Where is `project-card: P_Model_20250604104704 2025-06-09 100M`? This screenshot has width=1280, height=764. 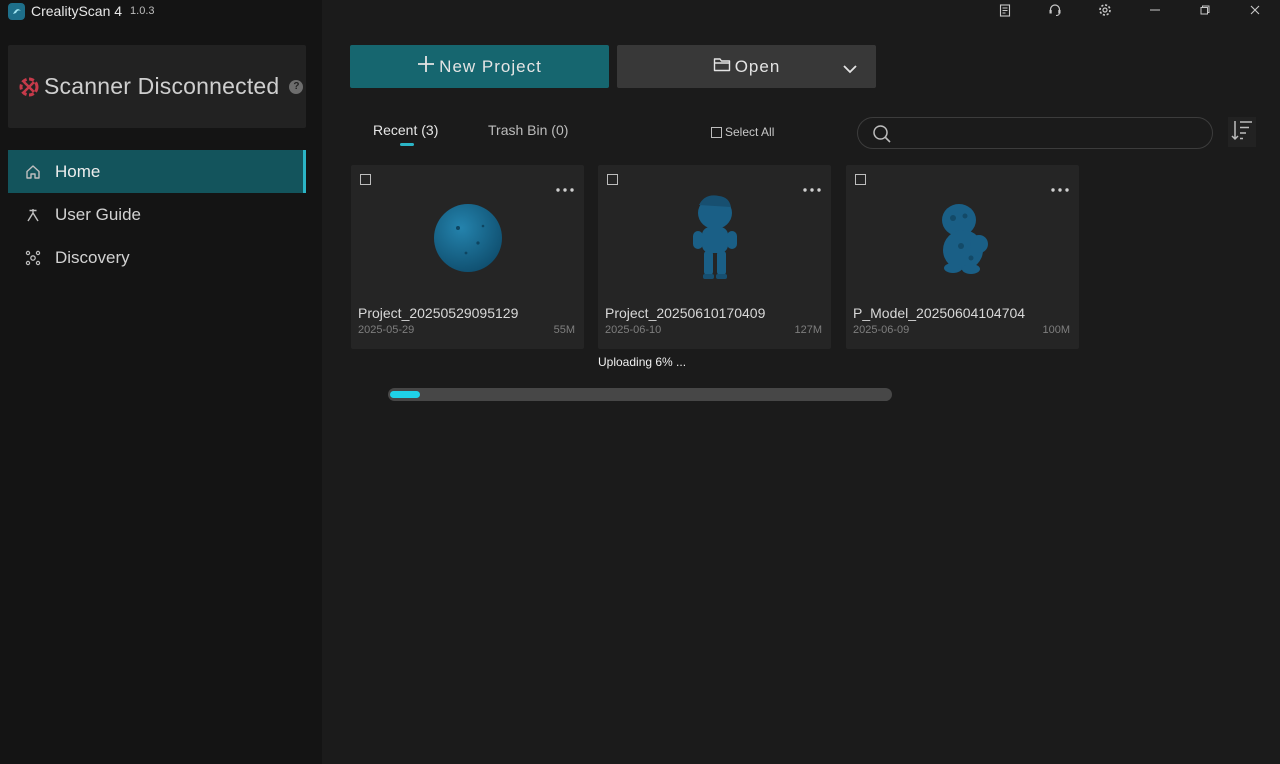
project-card: P_Model_20250604104704 2025-06-09 100M is located at coordinates (962, 257).